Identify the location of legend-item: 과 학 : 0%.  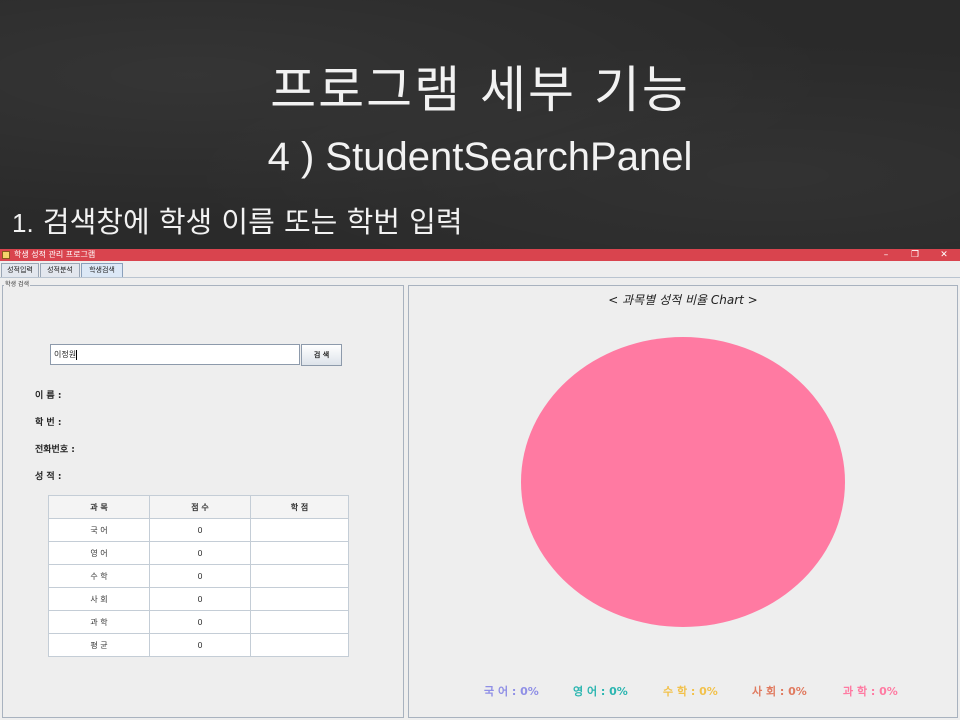
(870, 691).